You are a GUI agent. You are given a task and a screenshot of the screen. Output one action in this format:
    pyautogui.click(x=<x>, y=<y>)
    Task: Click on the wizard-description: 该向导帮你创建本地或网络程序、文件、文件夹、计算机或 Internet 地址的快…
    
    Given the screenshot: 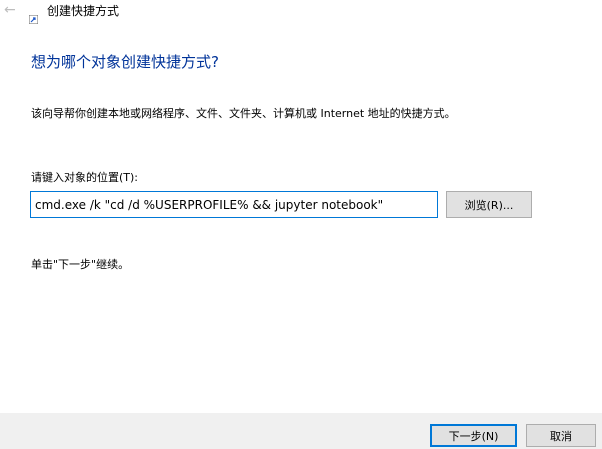 What is the action you would take?
    pyautogui.click(x=243, y=113)
    